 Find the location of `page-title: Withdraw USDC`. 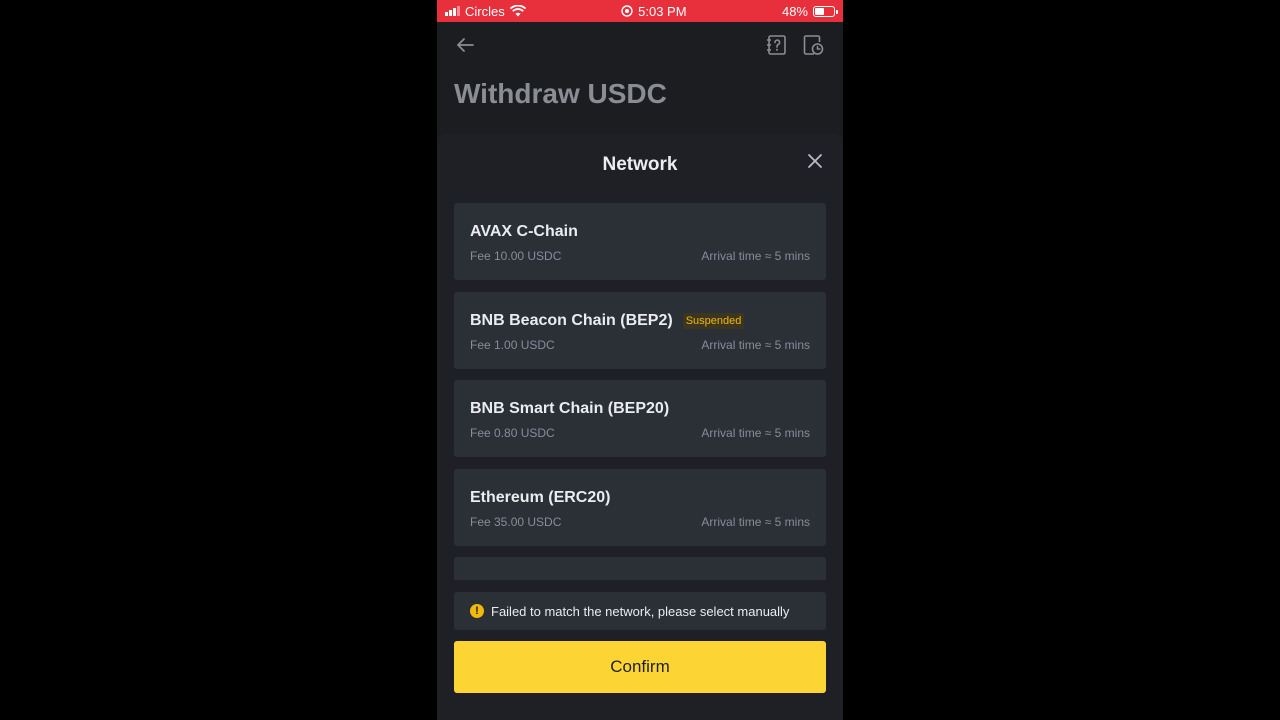

page-title: Withdraw USDC is located at coordinates (560, 93).